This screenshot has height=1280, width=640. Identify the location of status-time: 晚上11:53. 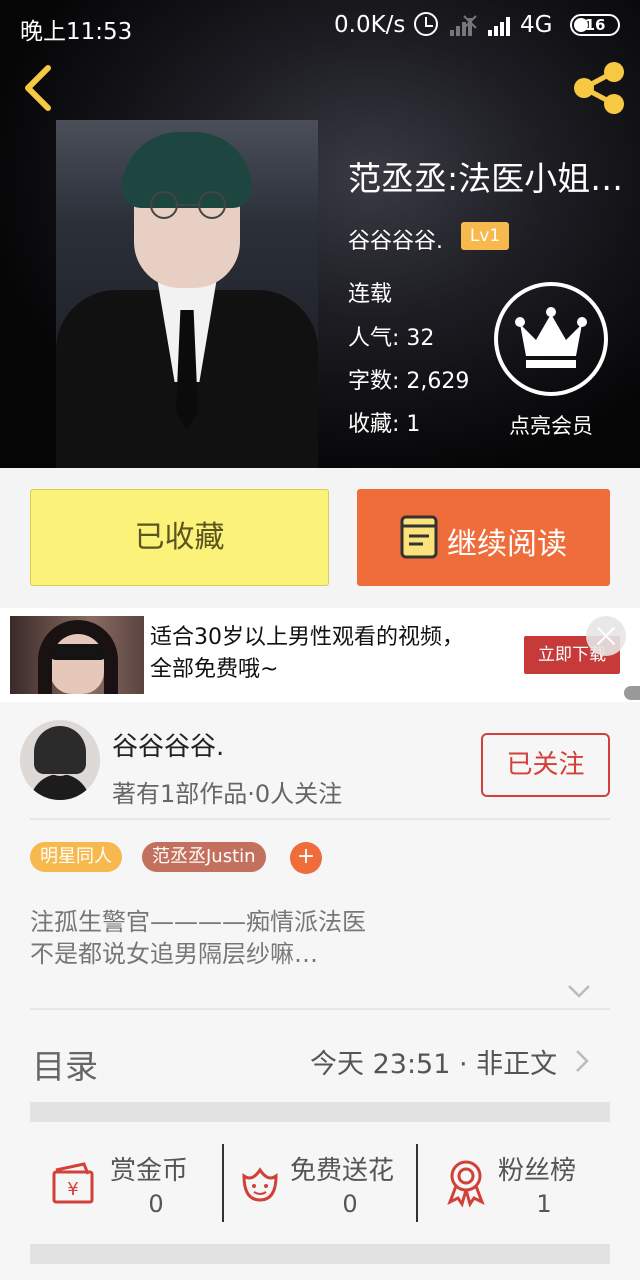
(76, 32).